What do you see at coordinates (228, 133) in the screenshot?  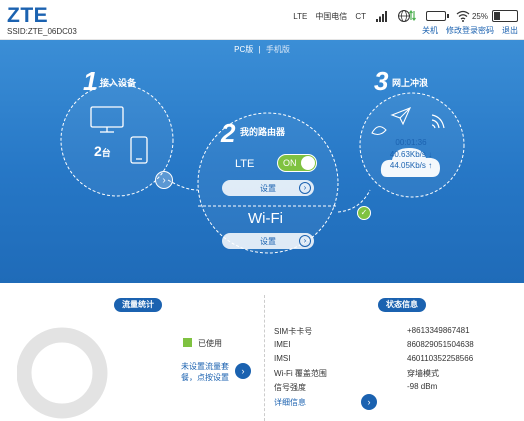 I see `step-2-number: 2` at bounding box center [228, 133].